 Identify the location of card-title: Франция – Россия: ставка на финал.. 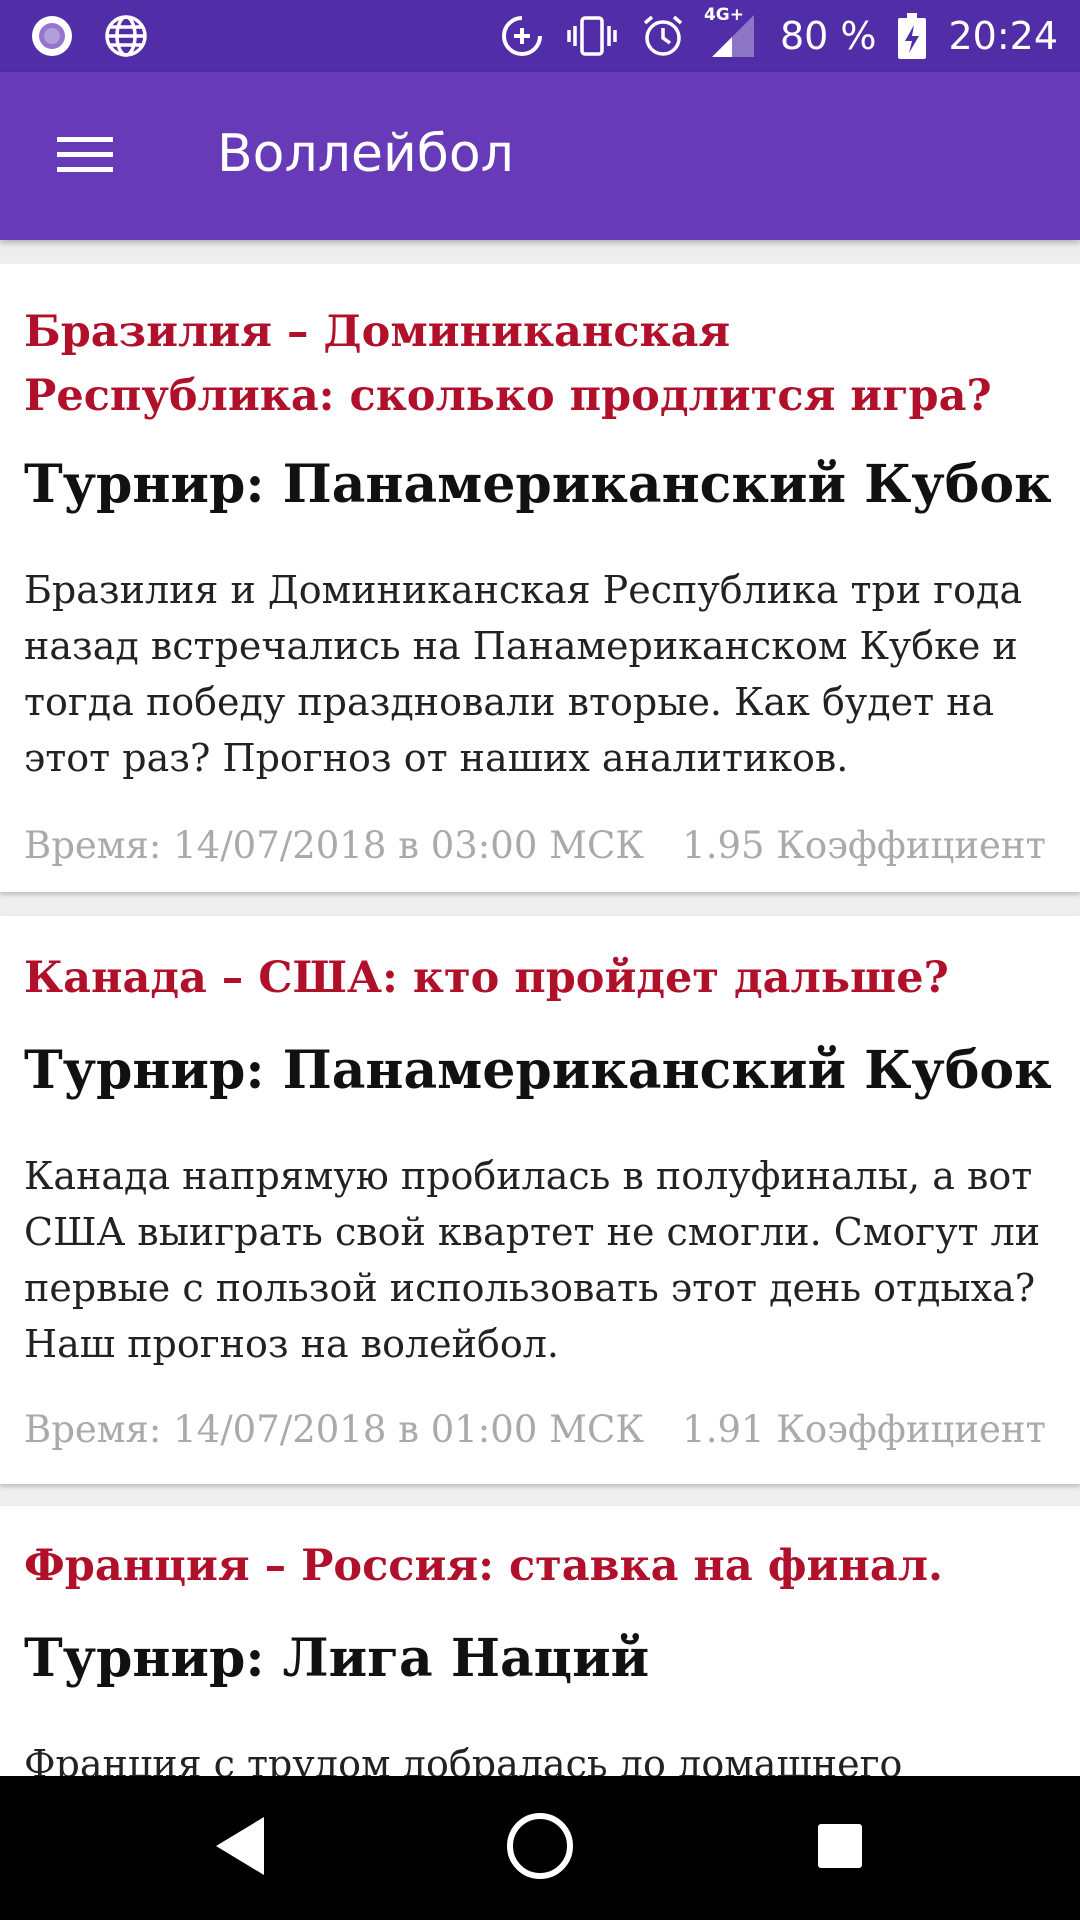
(483, 1566).